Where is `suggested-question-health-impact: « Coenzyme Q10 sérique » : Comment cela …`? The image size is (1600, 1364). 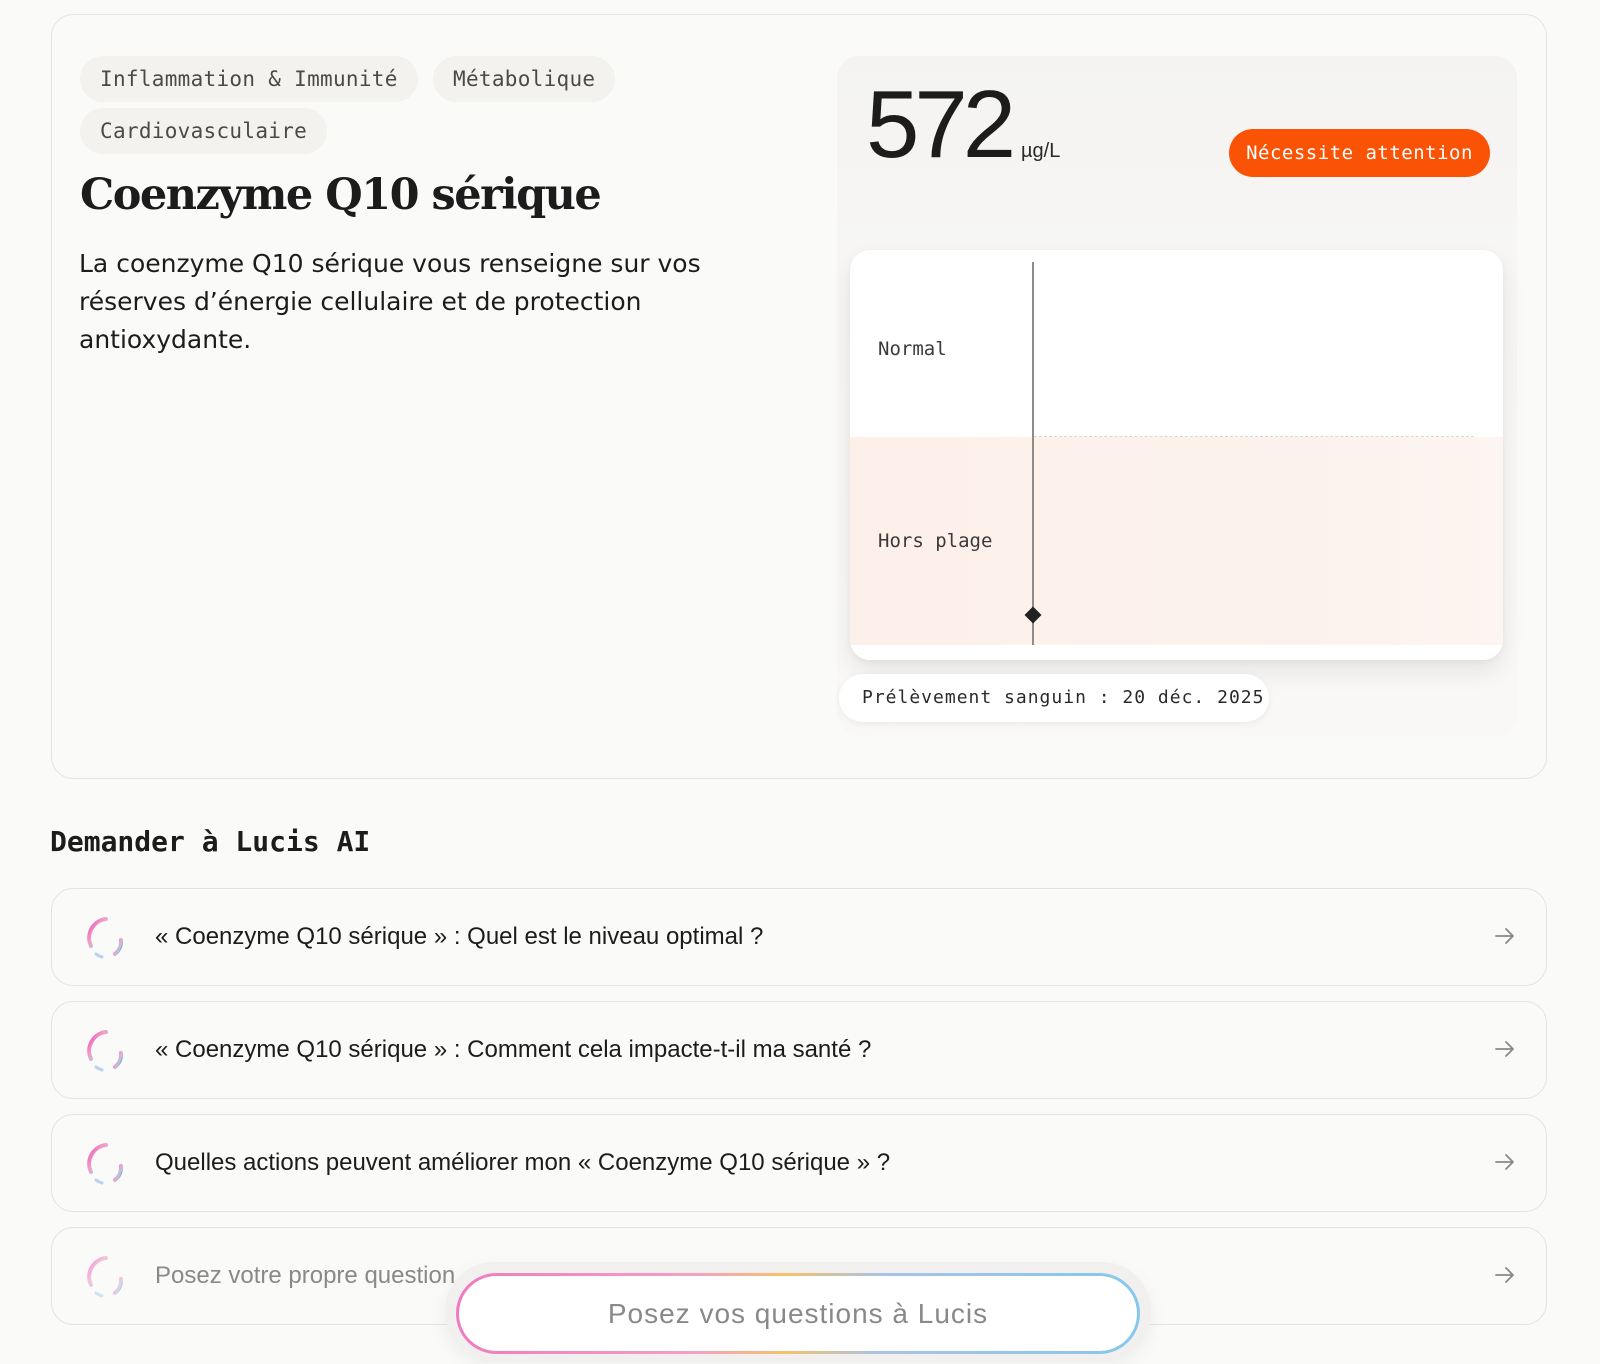
suggested-question-health-impact: « Coenzyme Q10 sérique » : Comment cela … is located at coordinates (799, 1050).